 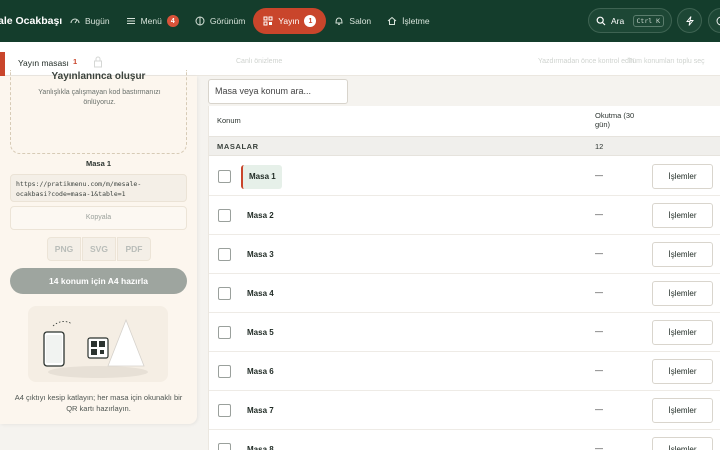 I want to click on col-header-scans: Okutma (30 gün), so click(x=614, y=120).